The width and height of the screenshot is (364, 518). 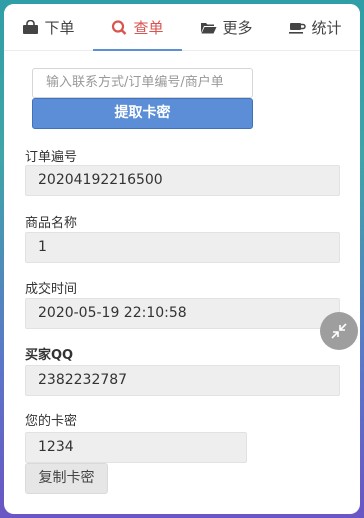 I want to click on search-placeholder: 输入联系方式/订单编号/商户单, so click(x=135, y=82).